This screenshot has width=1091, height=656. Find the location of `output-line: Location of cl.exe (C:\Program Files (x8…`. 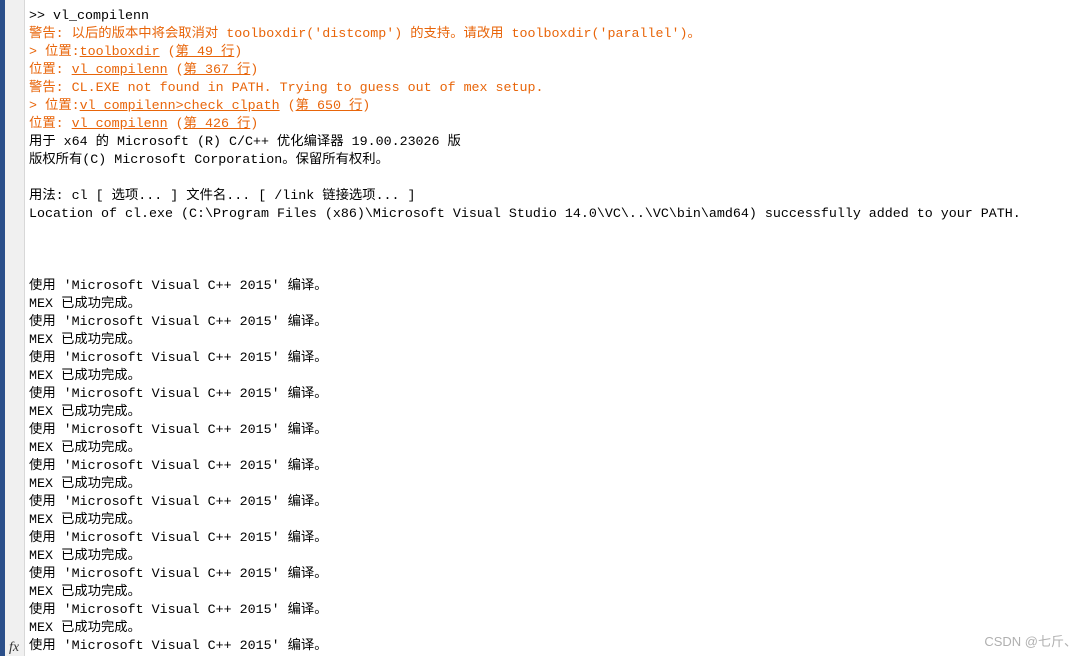

output-line: Location of cl.exe (C:\Program Files (x8… is located at coordinates (560, 215).